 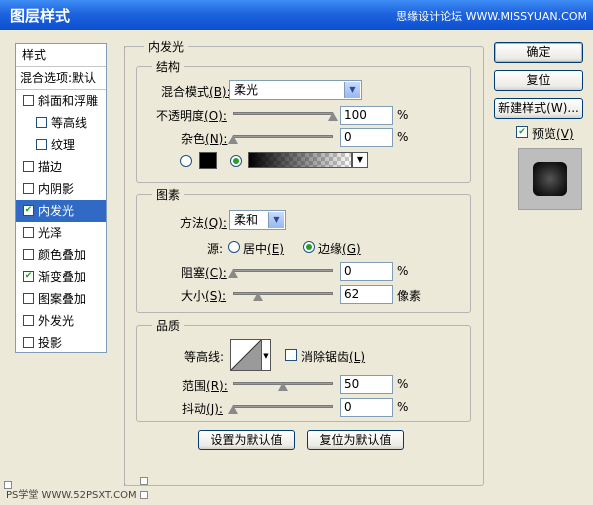 What do you see at coordinates (491, 16) in the screenshot?
I see `watermark: 思缘设计论坛 WWW.MISSYUAN.COM` at bounding box center [491, 16].